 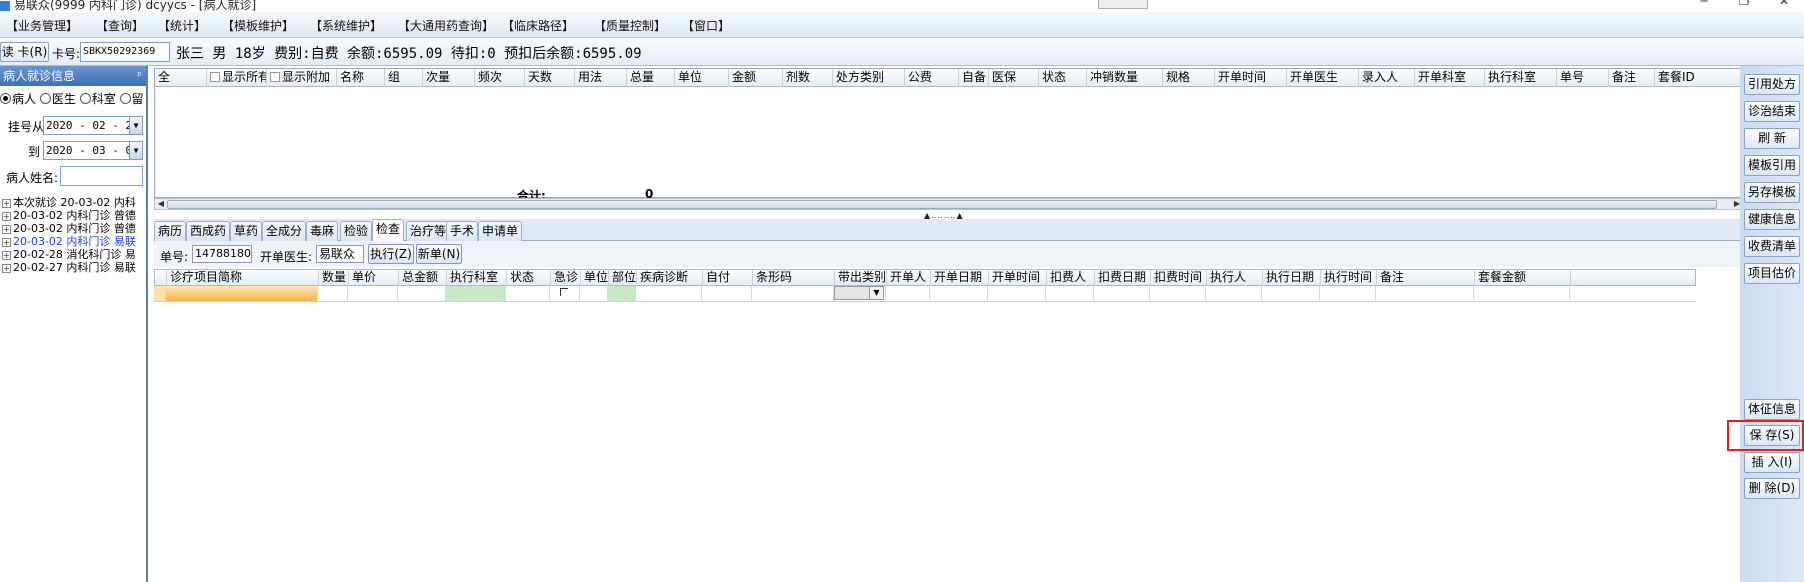 I want to click on col-rx-type: 处方类别, so click(x=869, y=78).